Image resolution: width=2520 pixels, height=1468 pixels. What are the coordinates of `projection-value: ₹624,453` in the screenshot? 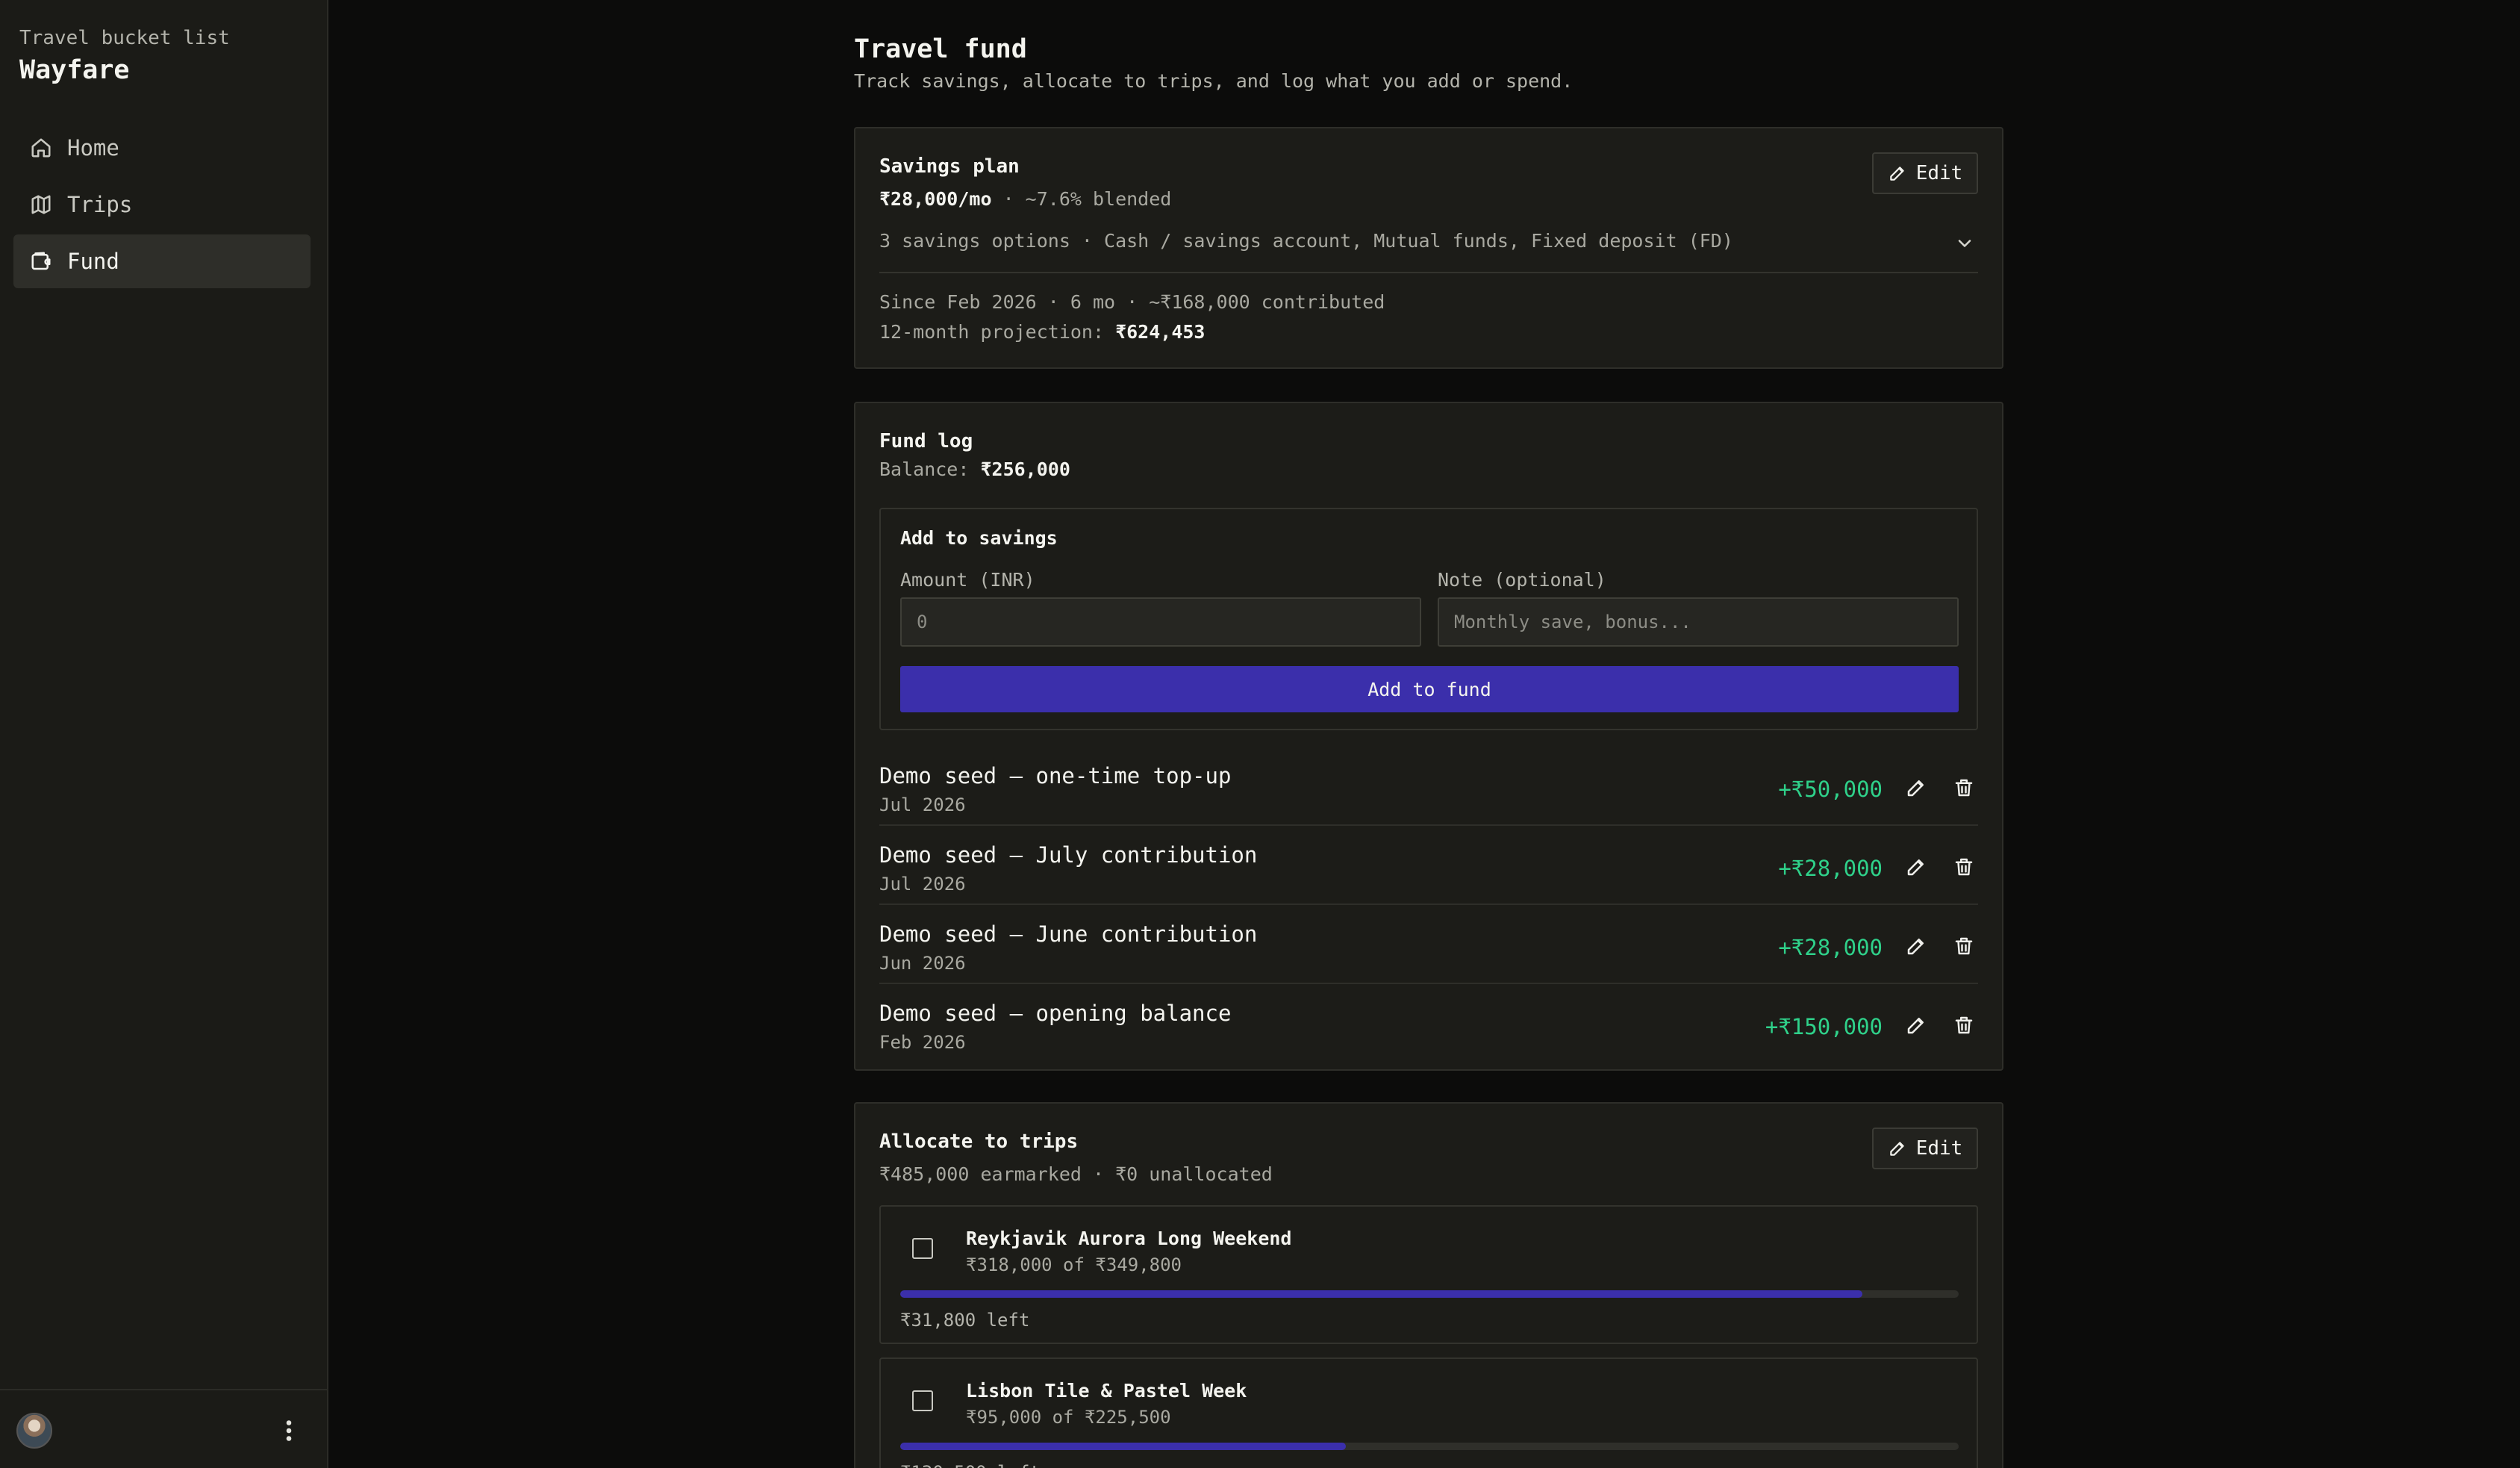 It's located at (1160, 332).